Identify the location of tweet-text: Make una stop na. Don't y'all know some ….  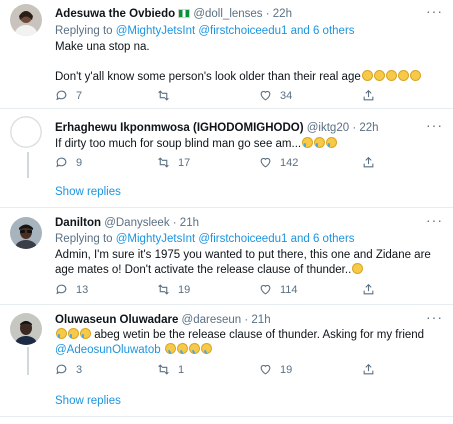
(250, 62).